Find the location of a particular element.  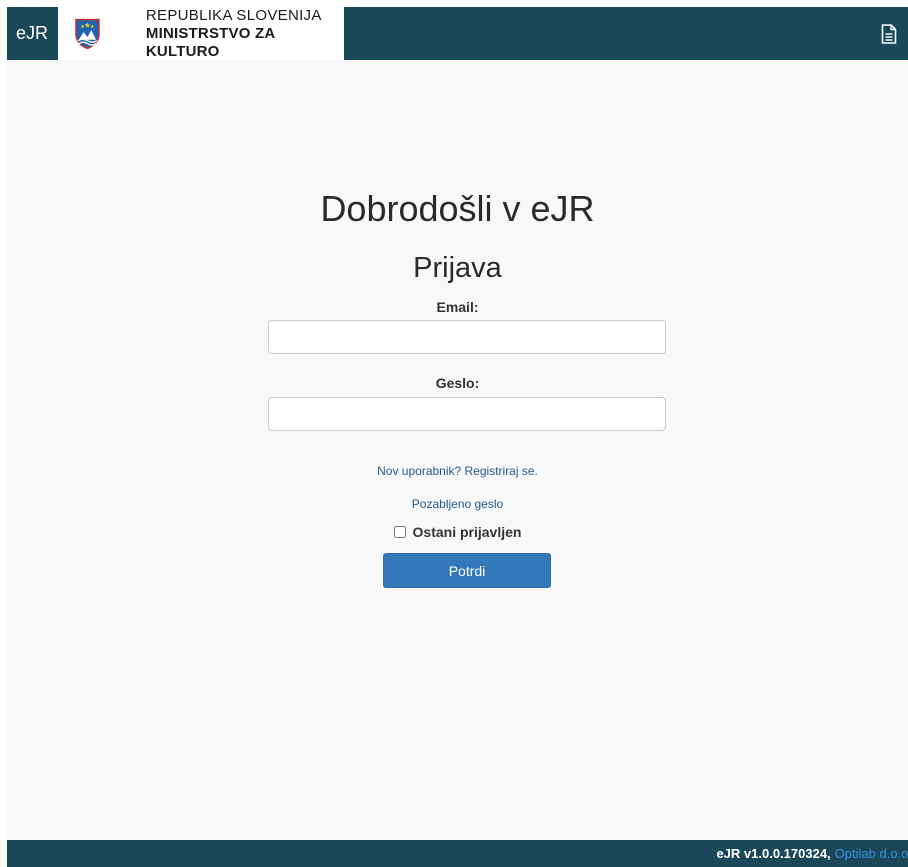

company-link: Optilab d.o.o. is located at coordinates (871, 853).